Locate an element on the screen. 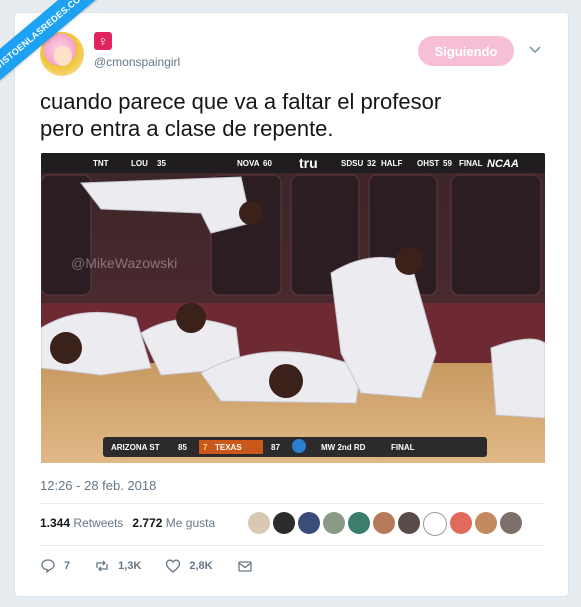 The image size is (581, 607). top-bar-nova-score: 60 is located at coordinates (267, 163).